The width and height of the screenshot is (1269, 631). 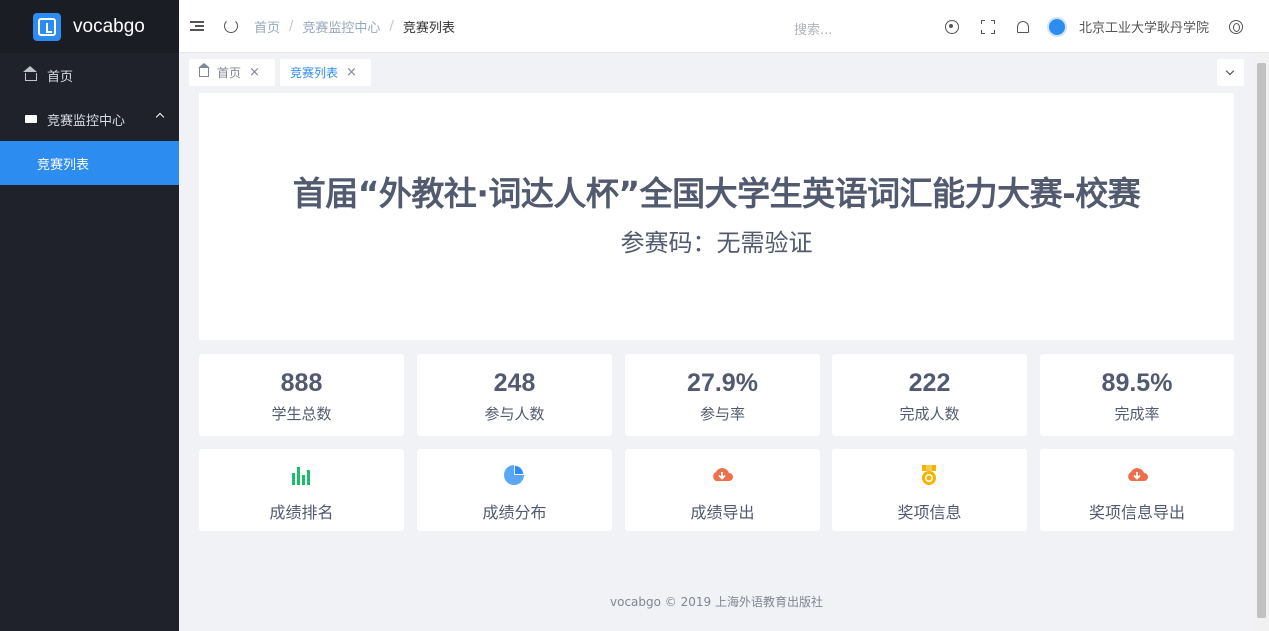 What do you see at coordinates (341, 26) in the screenshot?
I see `breadcrumb-monitor-center: 竞赛监控中心` at bounding box center [341, 26].